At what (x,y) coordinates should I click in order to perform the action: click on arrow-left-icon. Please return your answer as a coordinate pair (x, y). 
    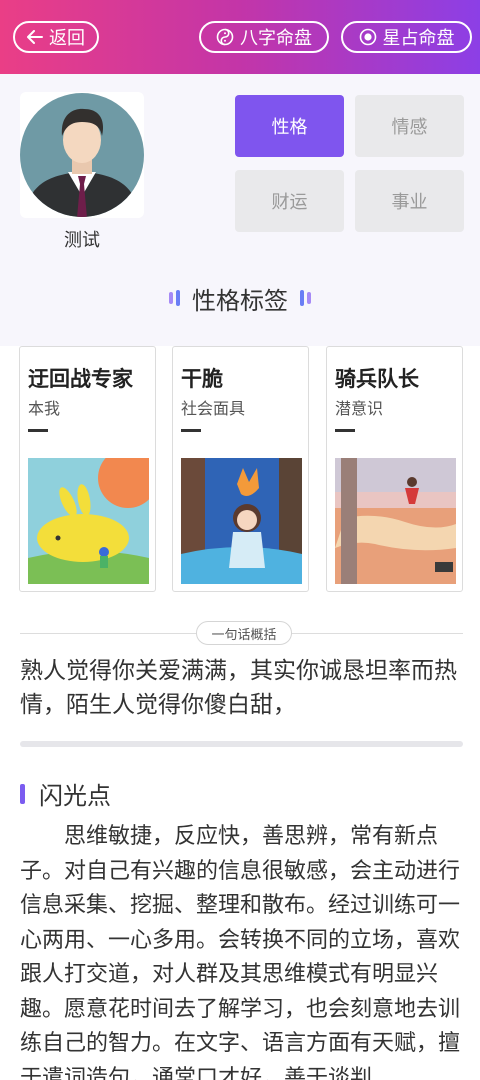
    Looking at the image, I should click on (35, 37).